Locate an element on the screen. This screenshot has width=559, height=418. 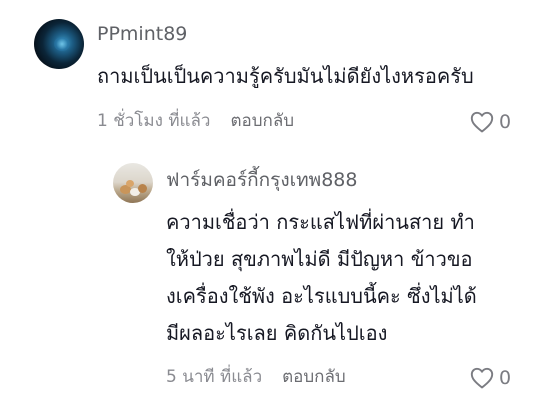
comment-like-button: 0 is located at coordinates (490, 122).